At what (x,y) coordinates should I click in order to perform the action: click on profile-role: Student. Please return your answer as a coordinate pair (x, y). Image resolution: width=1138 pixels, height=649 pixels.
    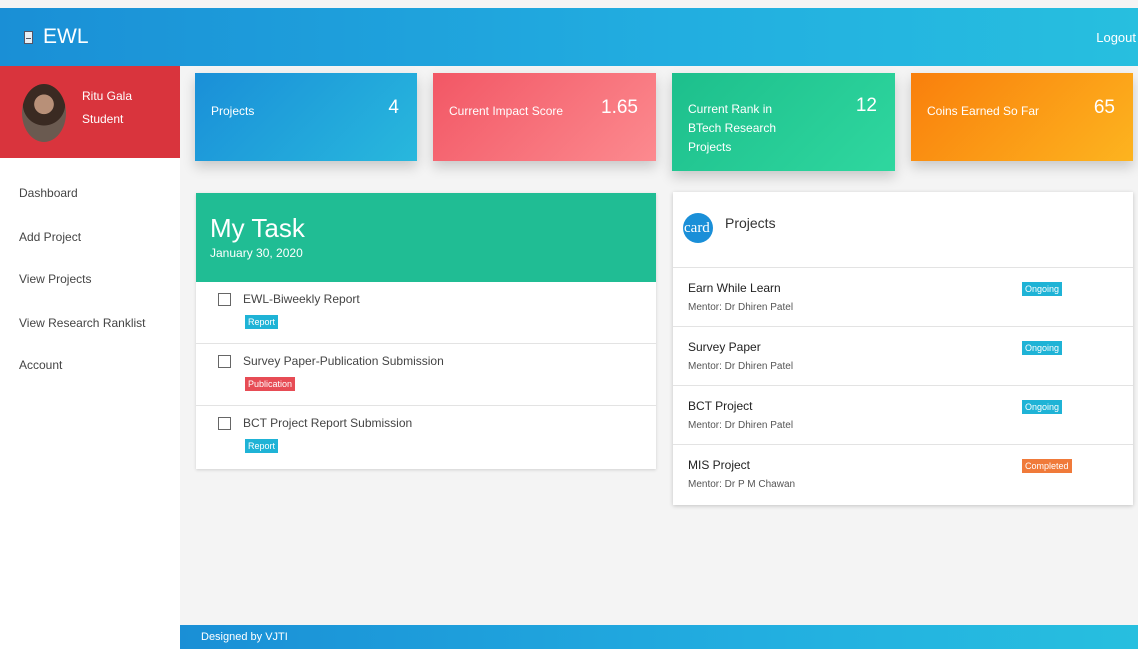
    Looking at the image, I should click on (103, 119).